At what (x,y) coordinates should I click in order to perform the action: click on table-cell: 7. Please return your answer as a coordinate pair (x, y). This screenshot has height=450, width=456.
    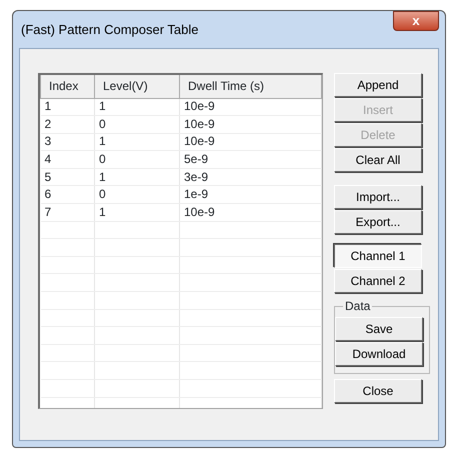
    Looking at the image, I should click on (67, 213).